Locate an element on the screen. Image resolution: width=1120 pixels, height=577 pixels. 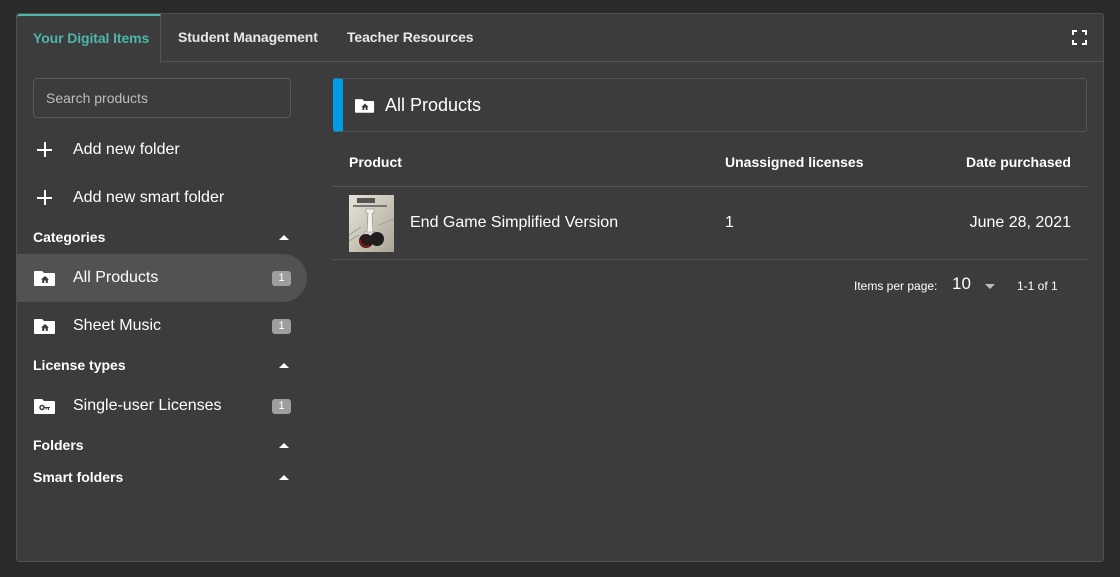
add-new-folder-button: Add new folder is located at coordinates (168, 150).